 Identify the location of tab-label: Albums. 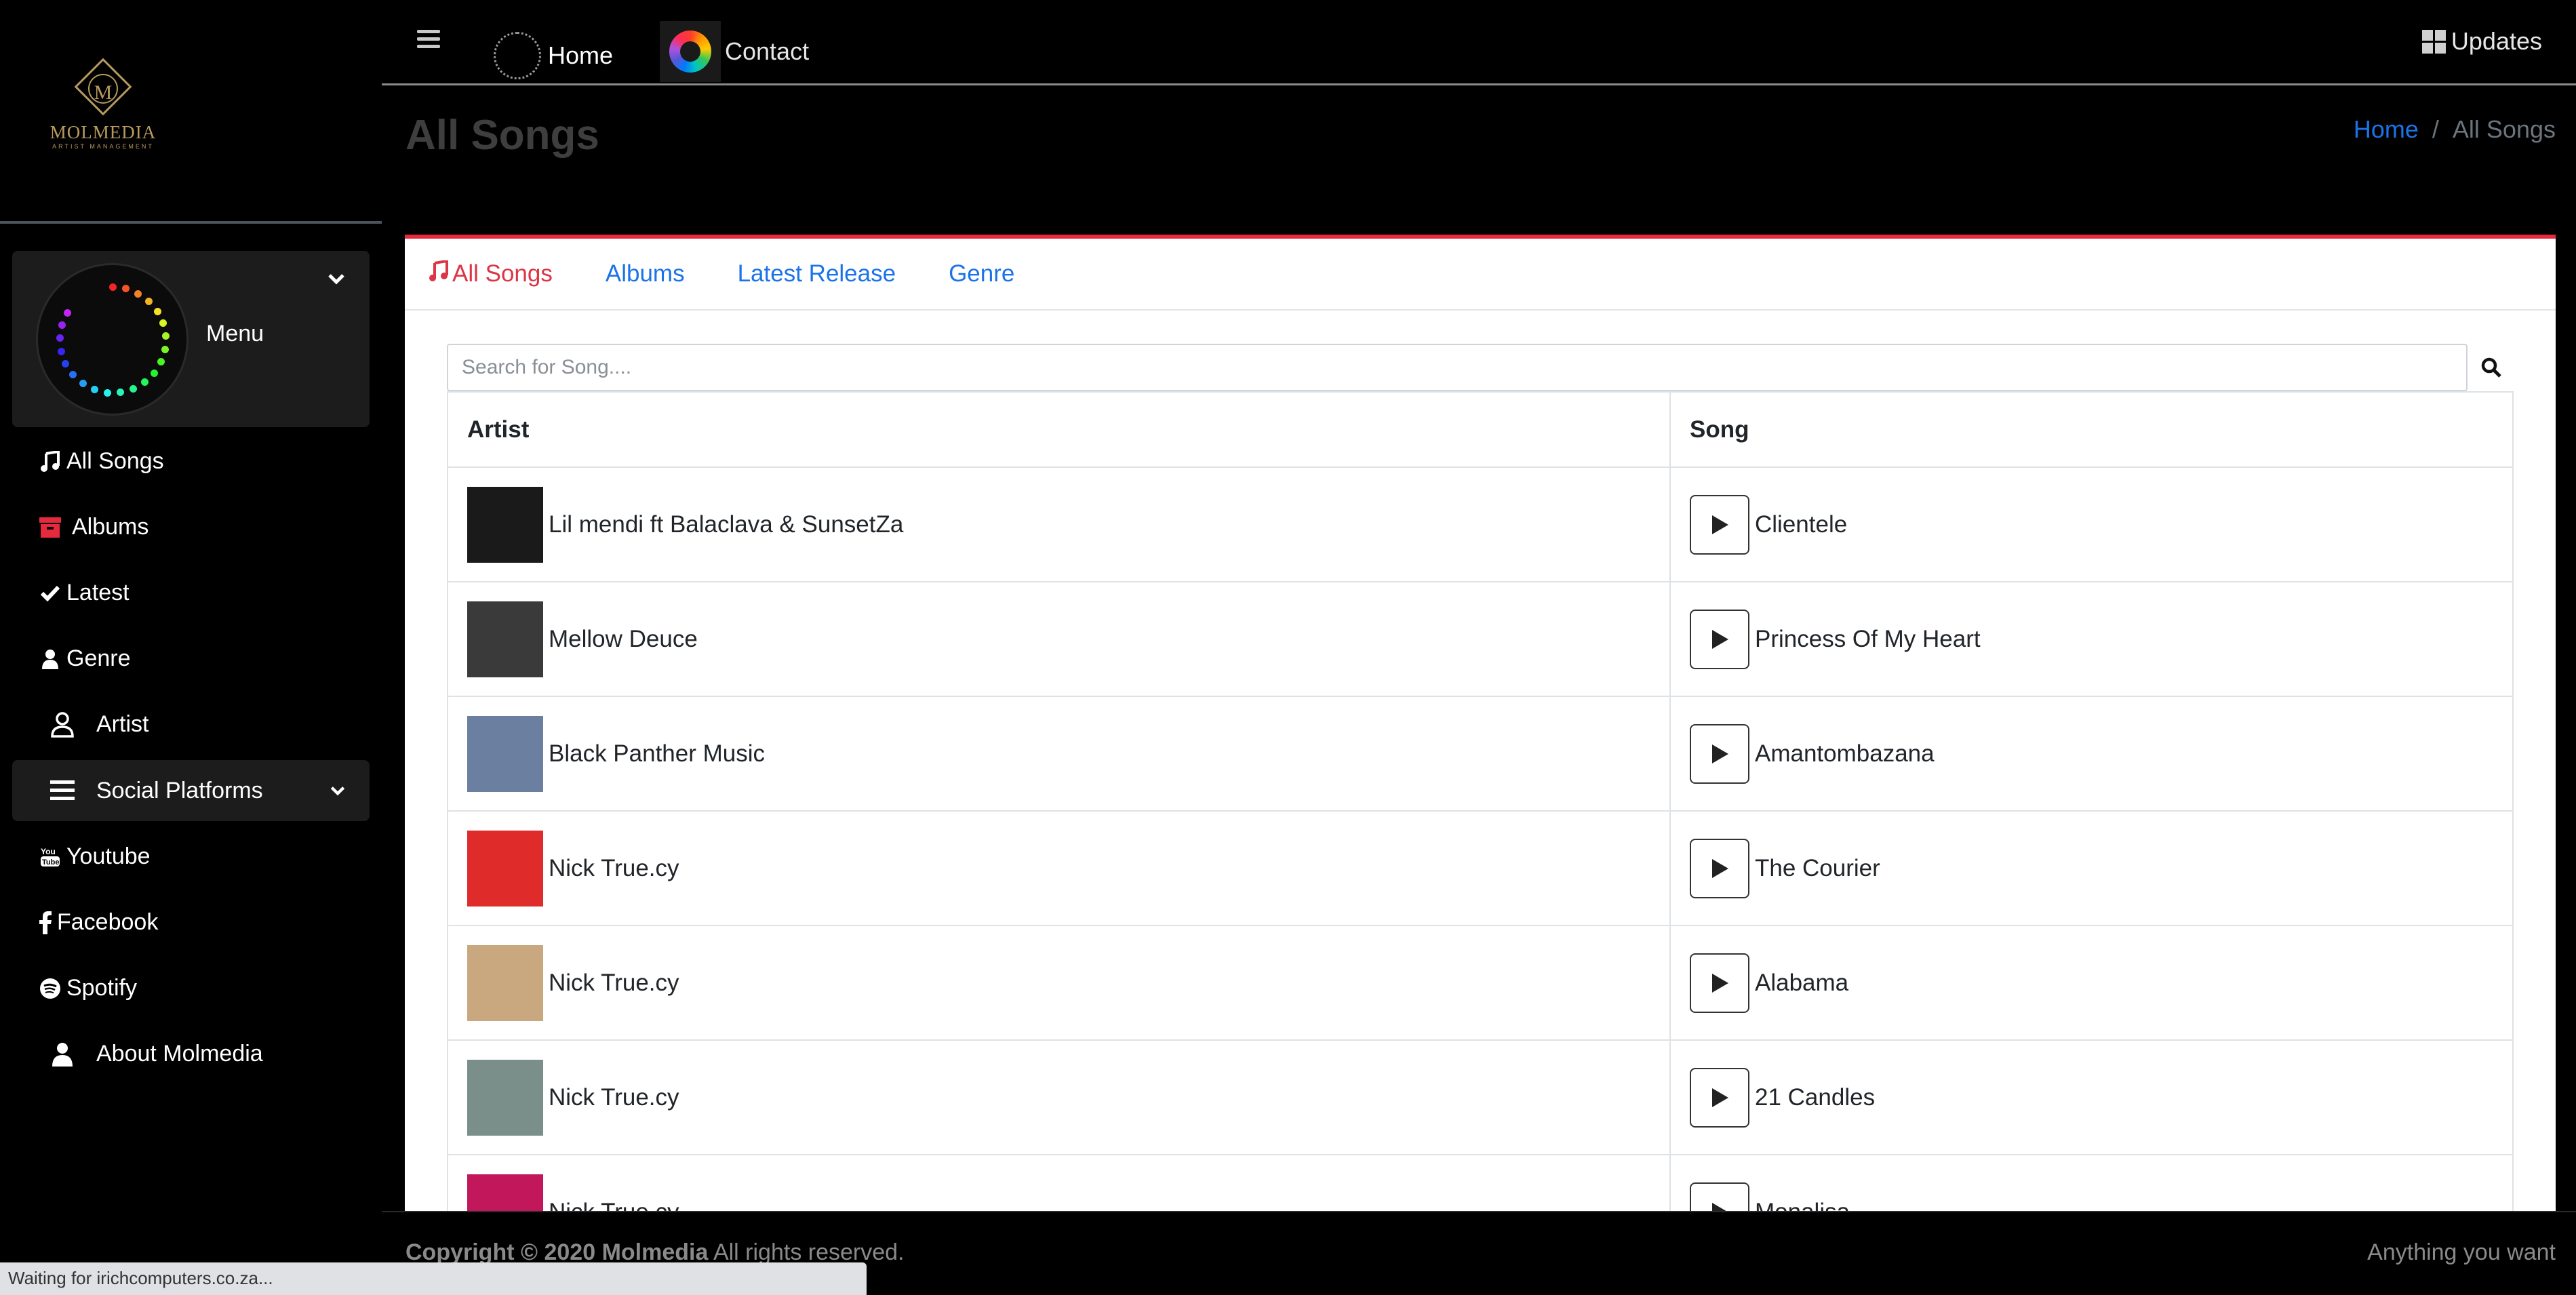
(645, 273).